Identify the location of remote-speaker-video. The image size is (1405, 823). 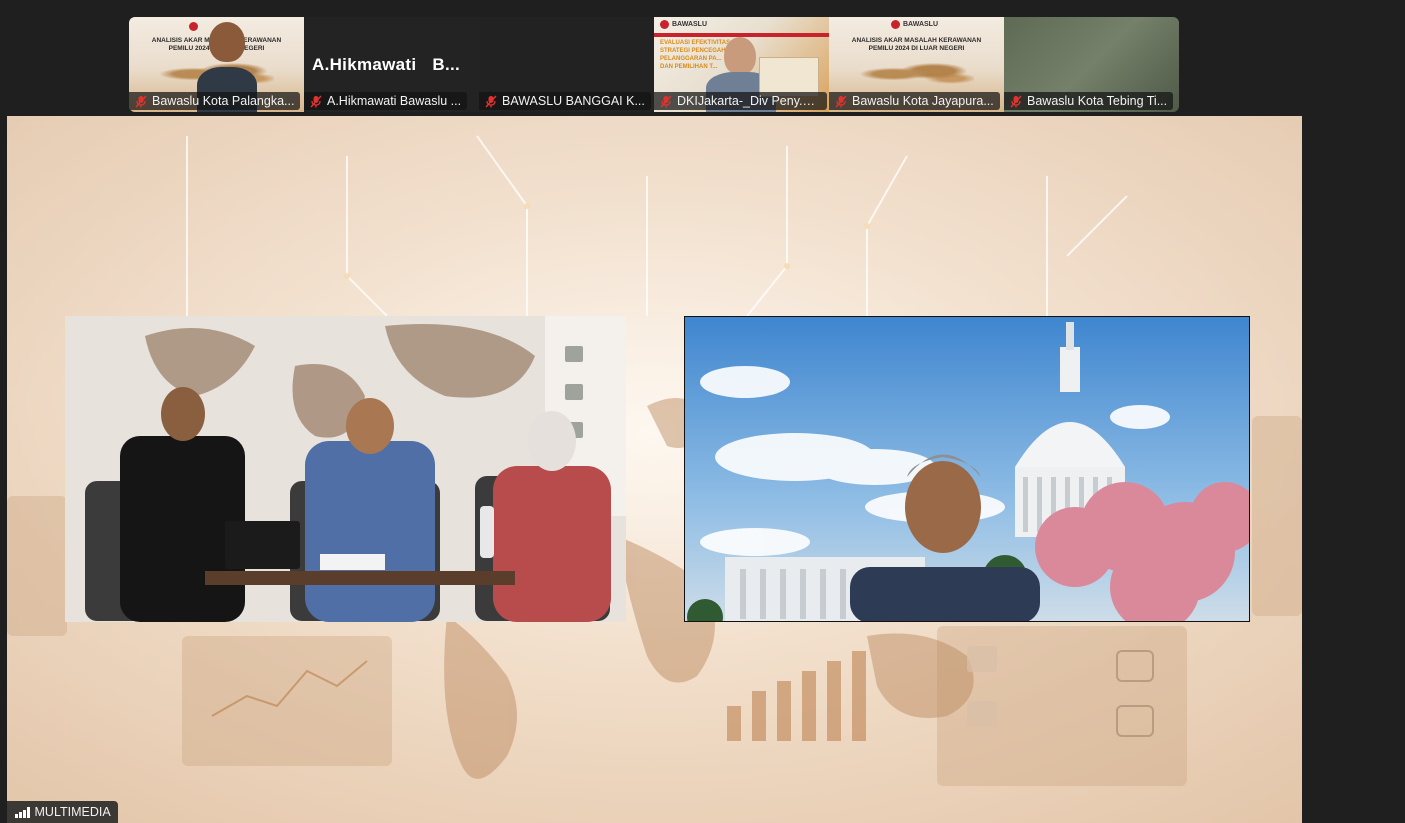
(967, 469).